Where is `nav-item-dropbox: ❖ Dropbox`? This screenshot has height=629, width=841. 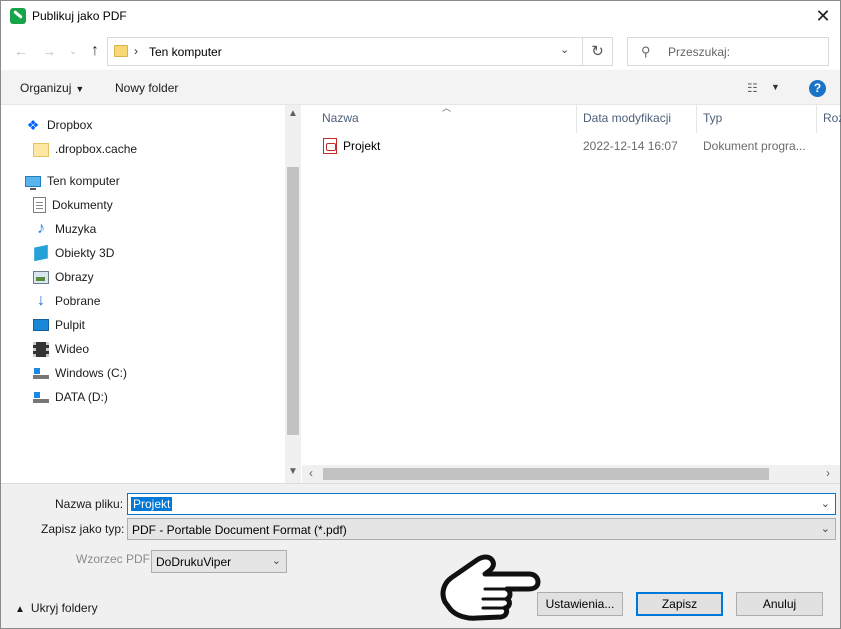 nav-item-dropbox: ❖ Dropbox is located at coordinates (59, 125).